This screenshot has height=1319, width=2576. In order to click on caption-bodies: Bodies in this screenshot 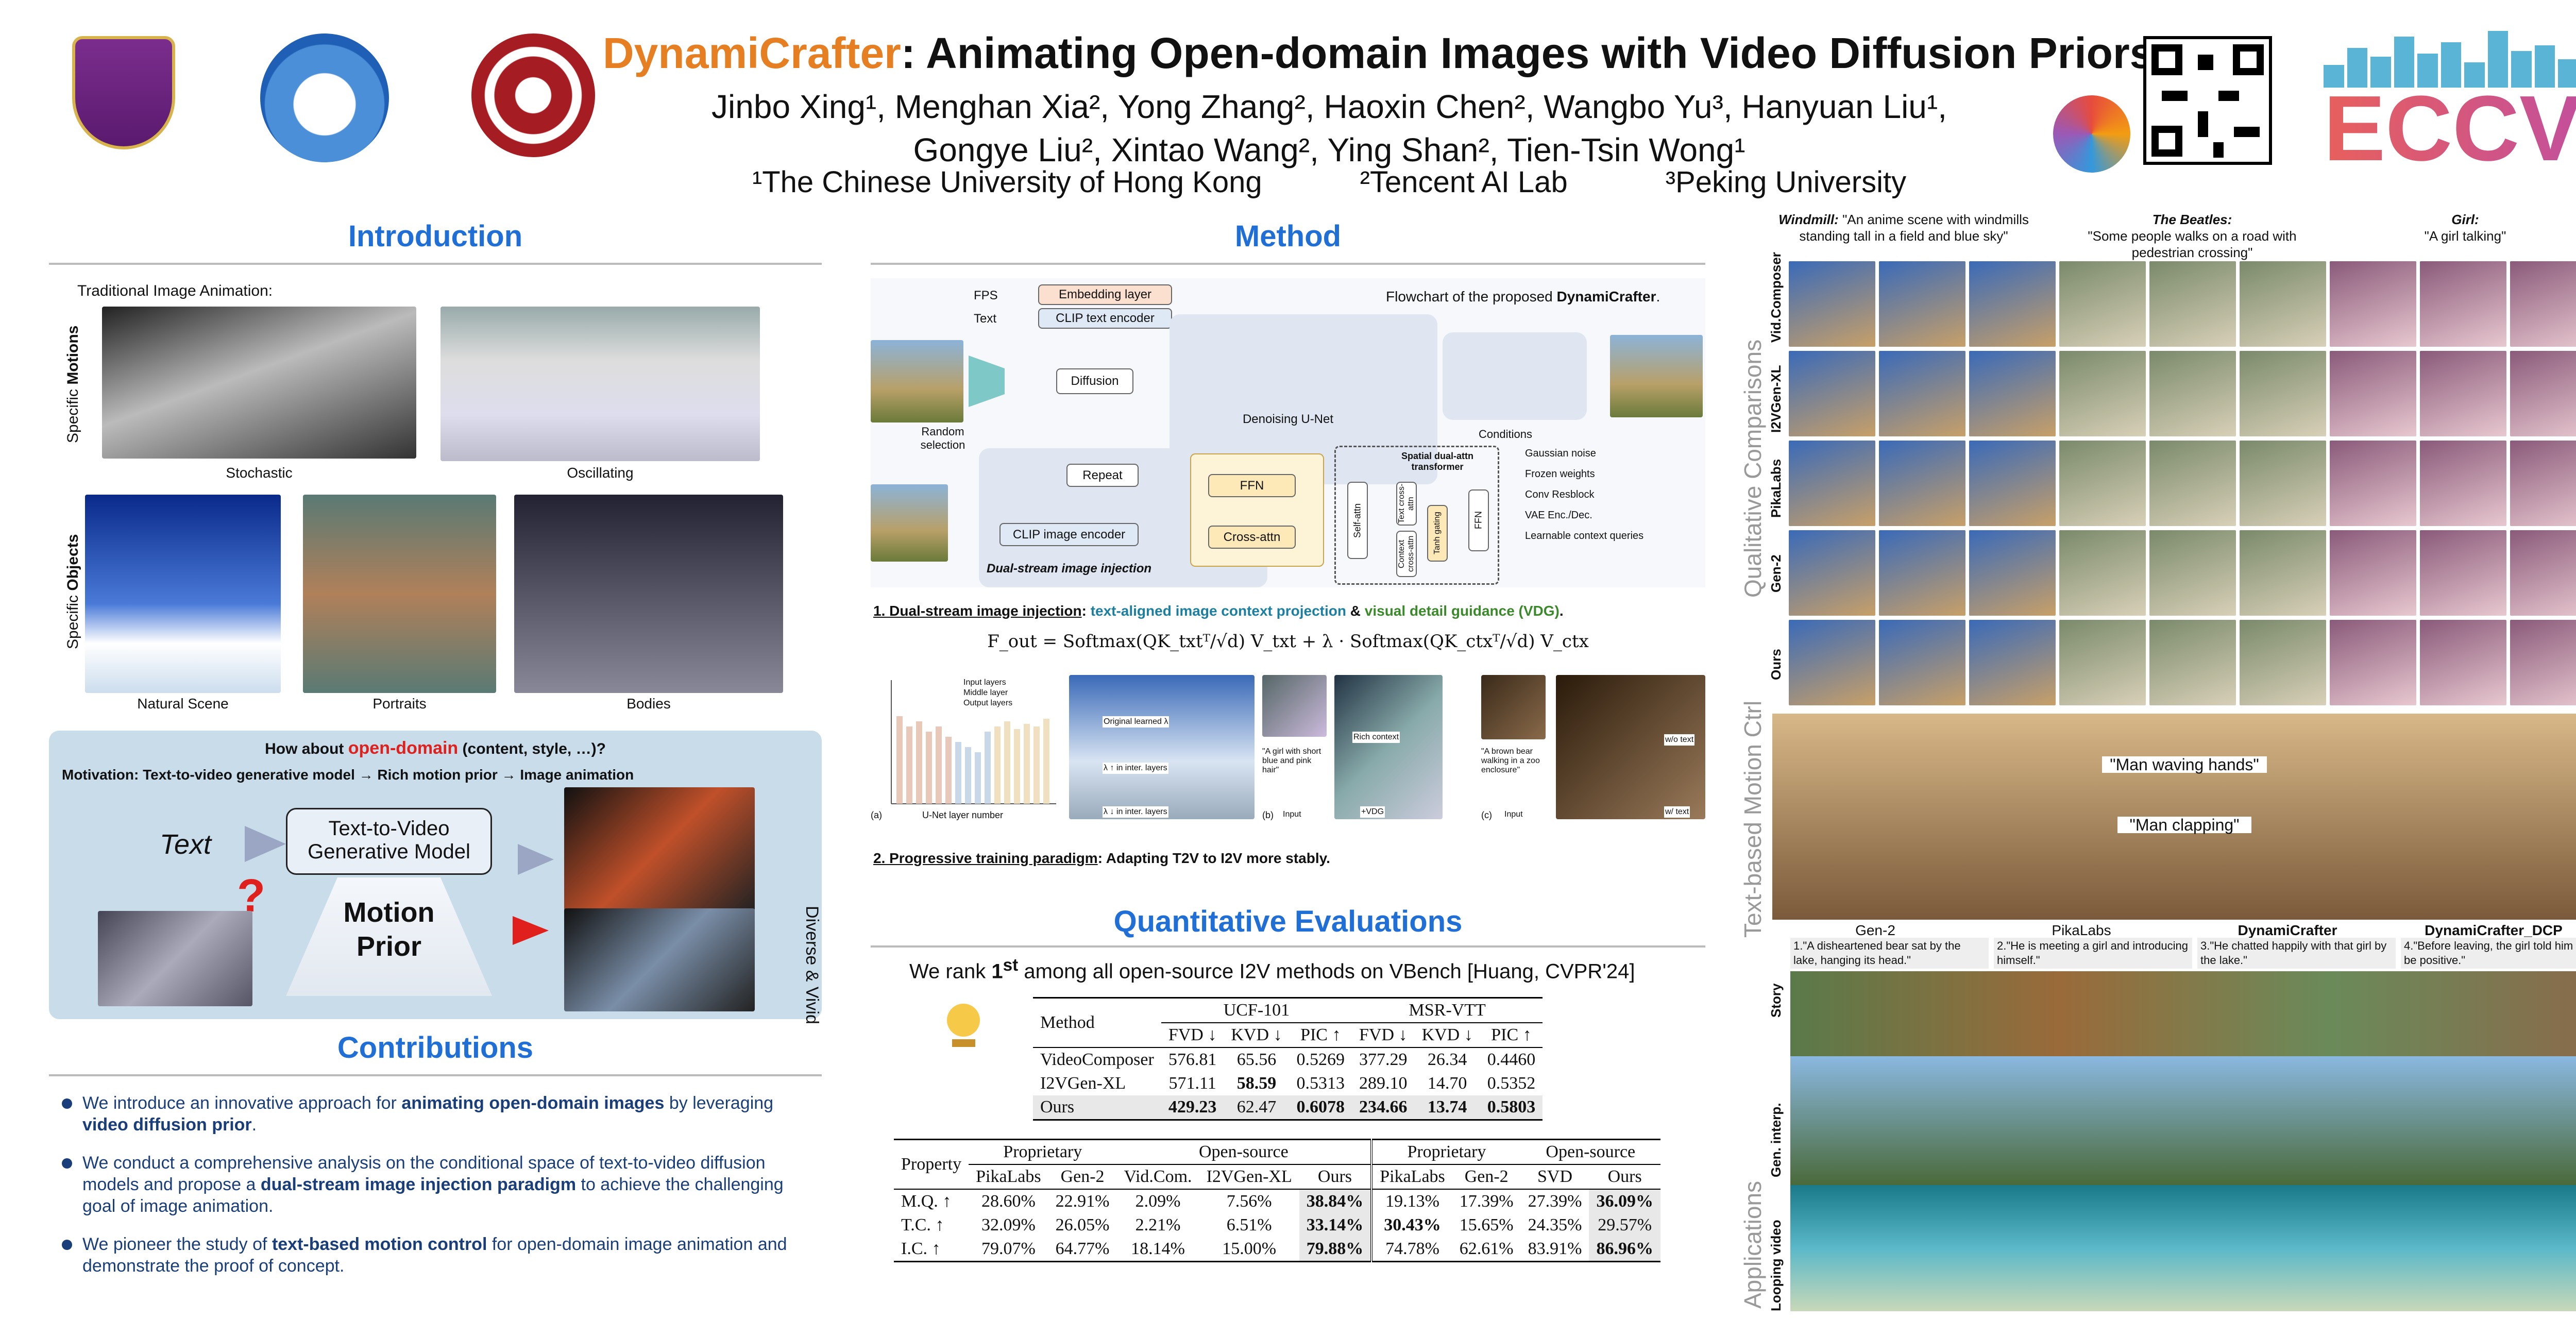, I will do `click(648, 704)`.